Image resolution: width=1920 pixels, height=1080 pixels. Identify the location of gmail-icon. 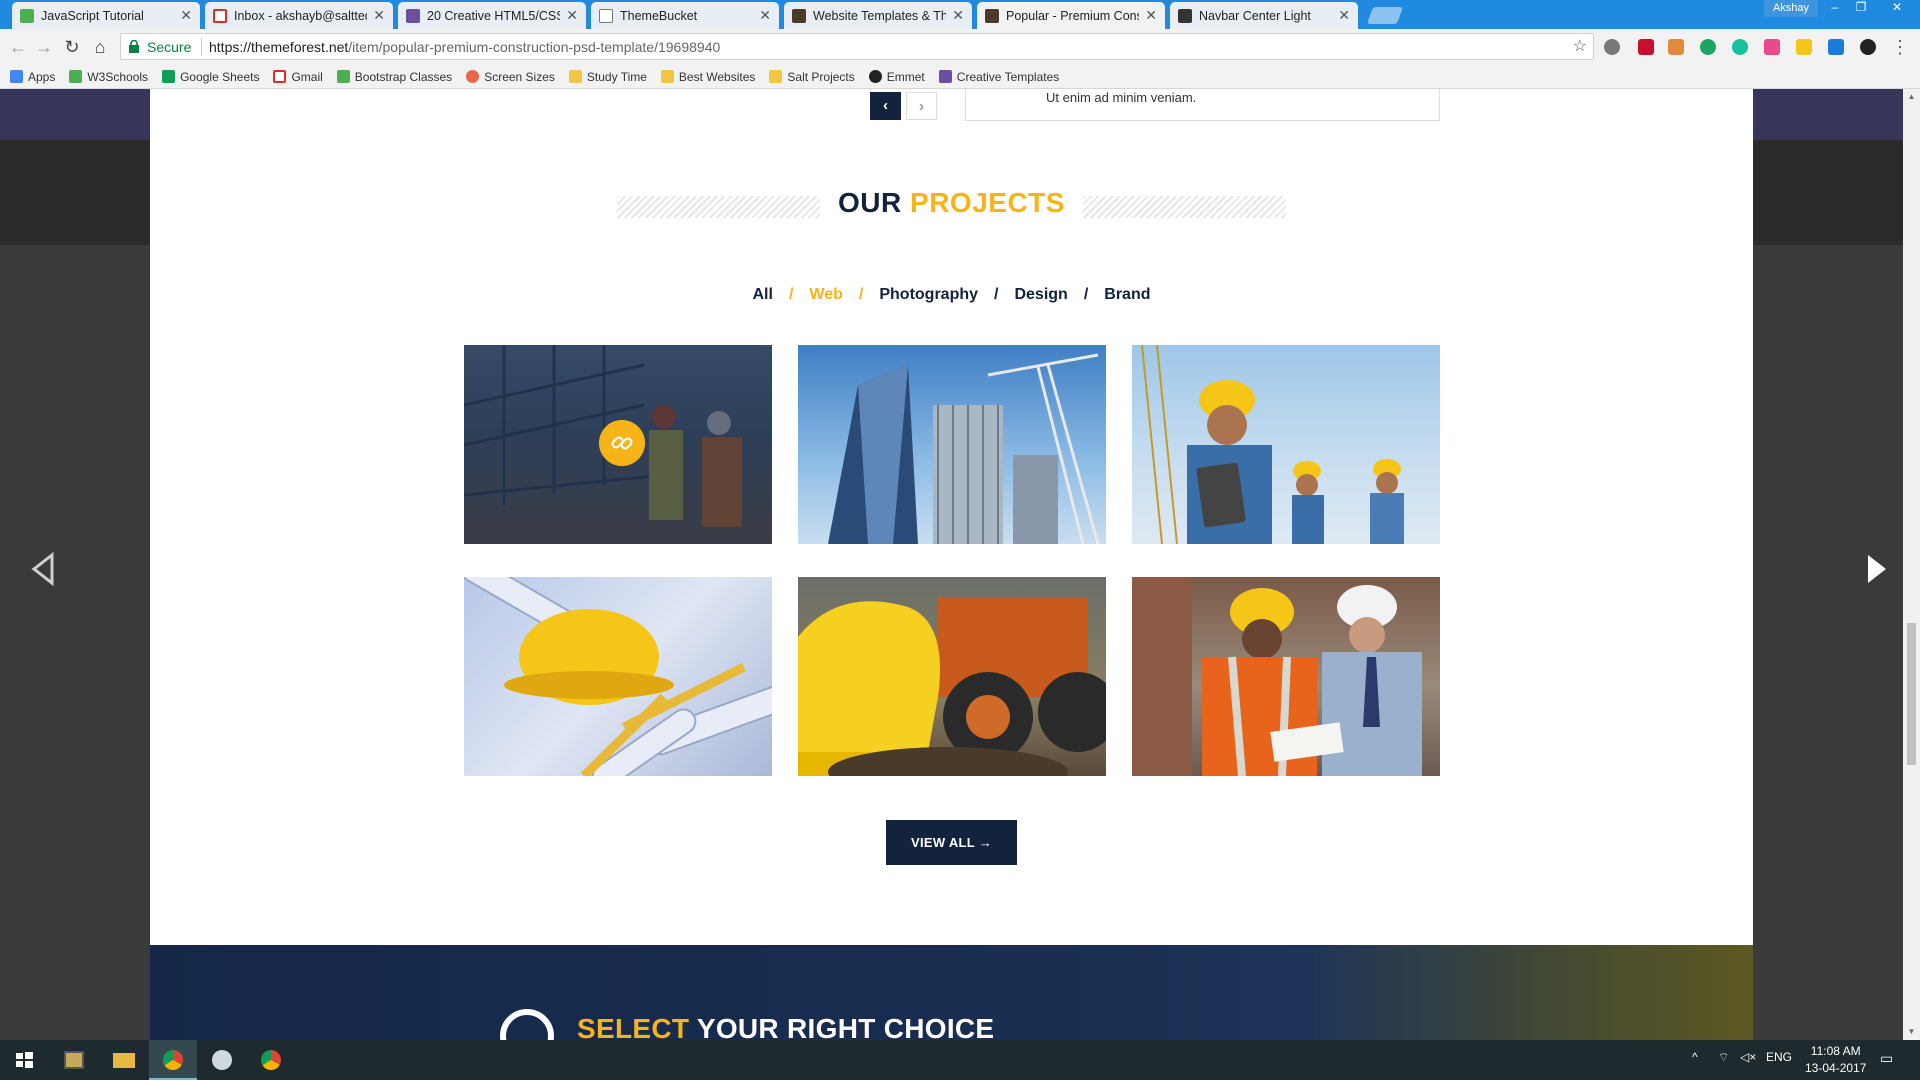
(280, 76).